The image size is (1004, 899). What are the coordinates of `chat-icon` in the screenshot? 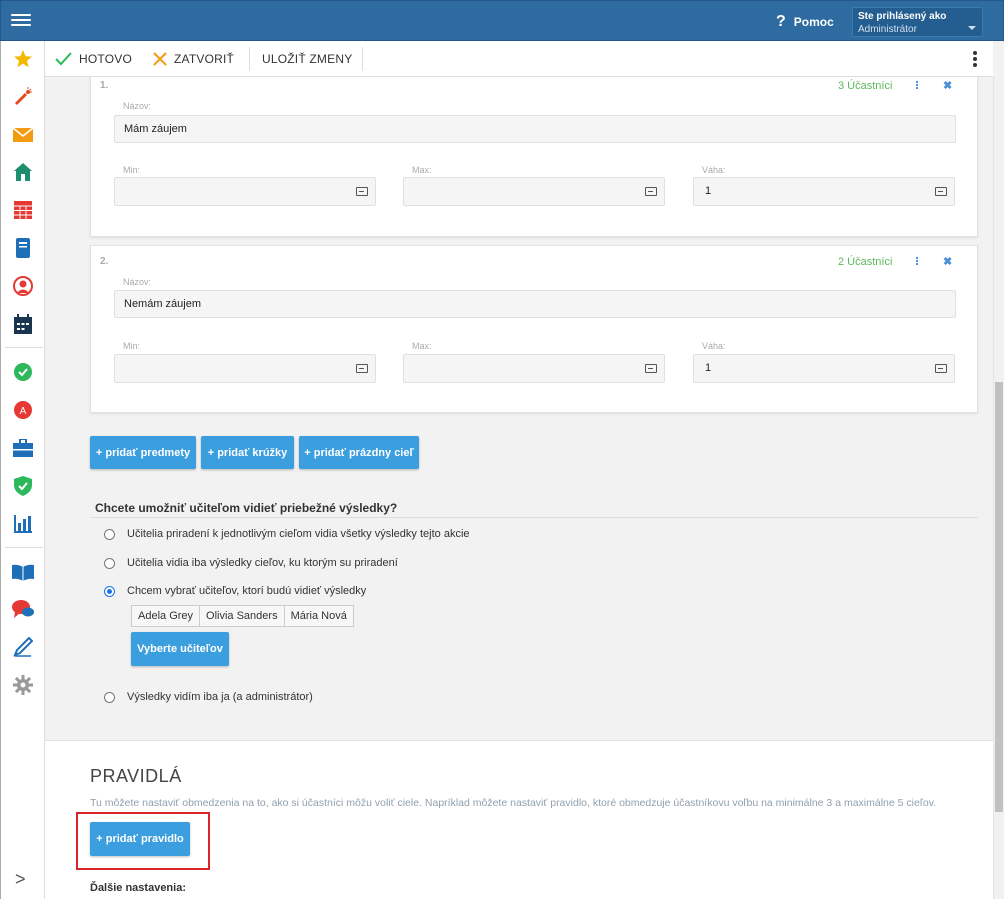 It's located at (23, 609).